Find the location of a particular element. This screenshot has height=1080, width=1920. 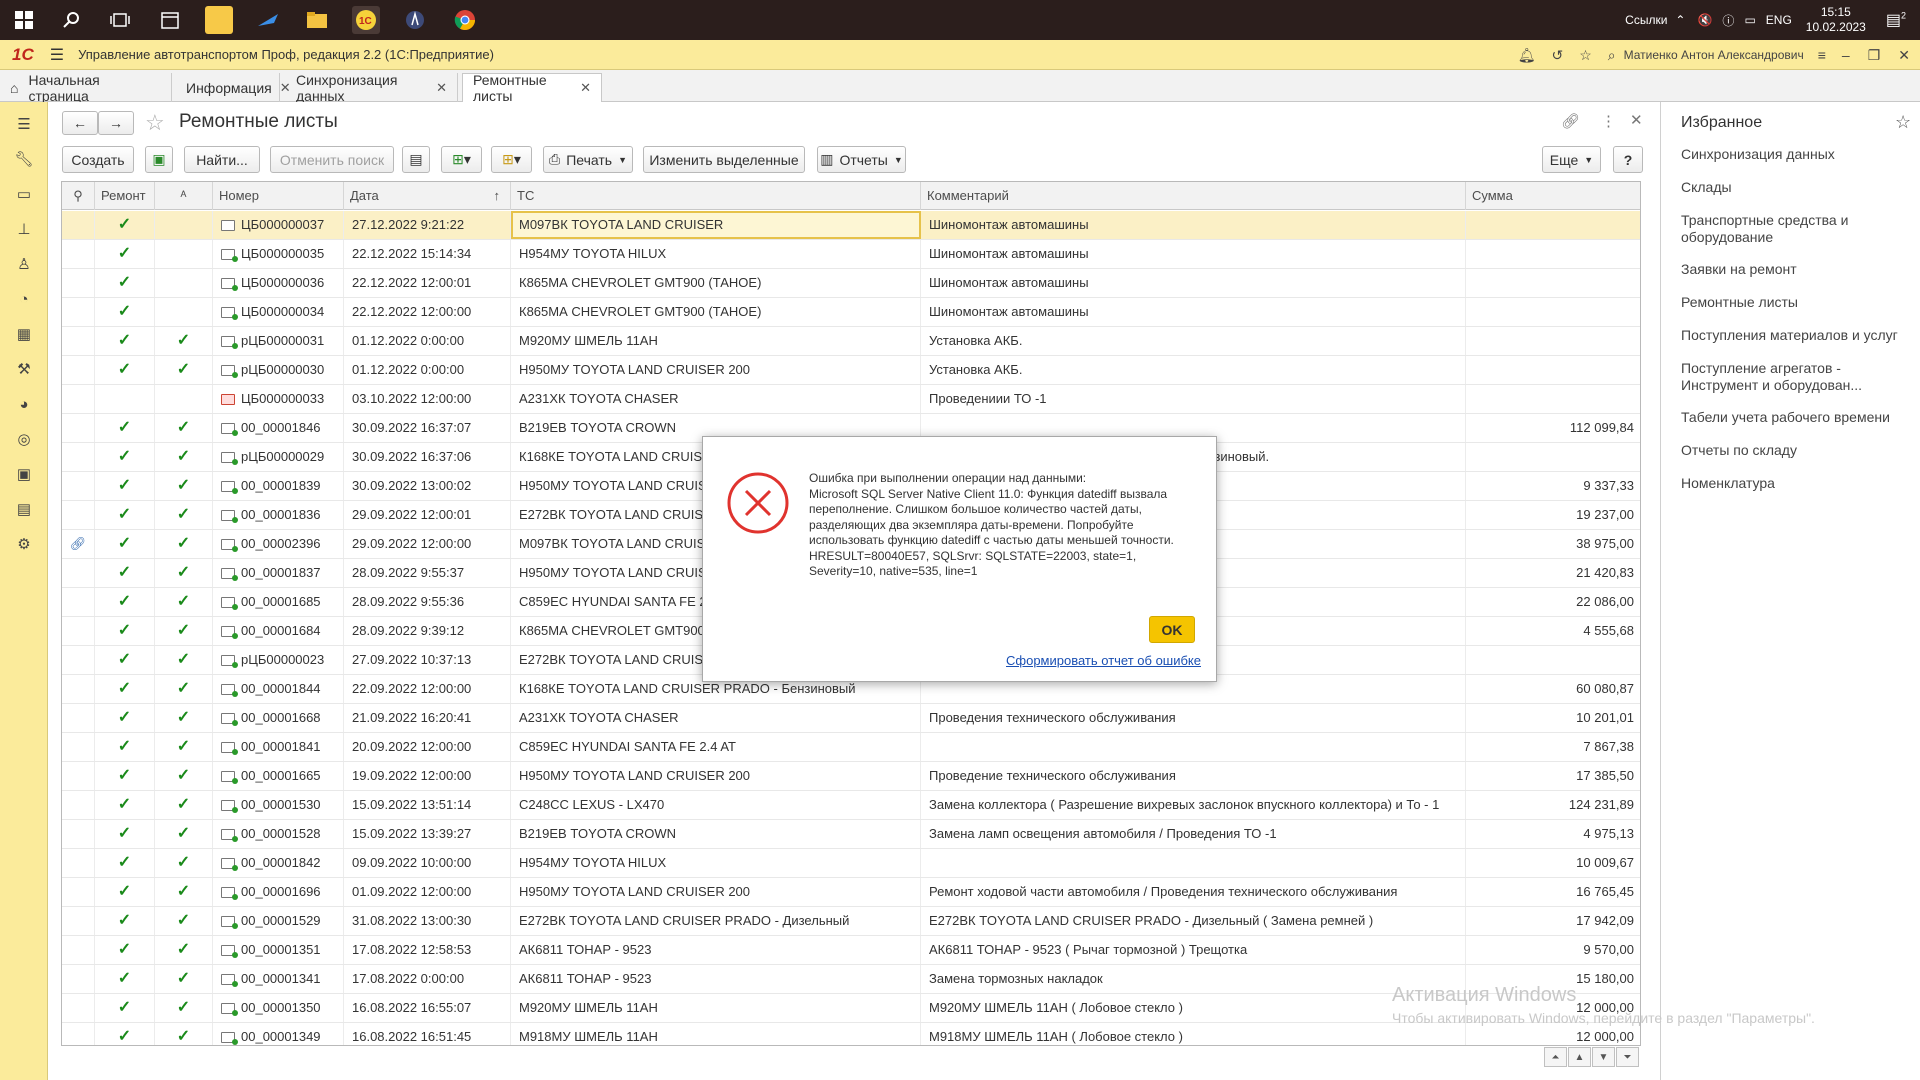

attachment-column-icon: ⚲ is located at coordinates (78, 196).